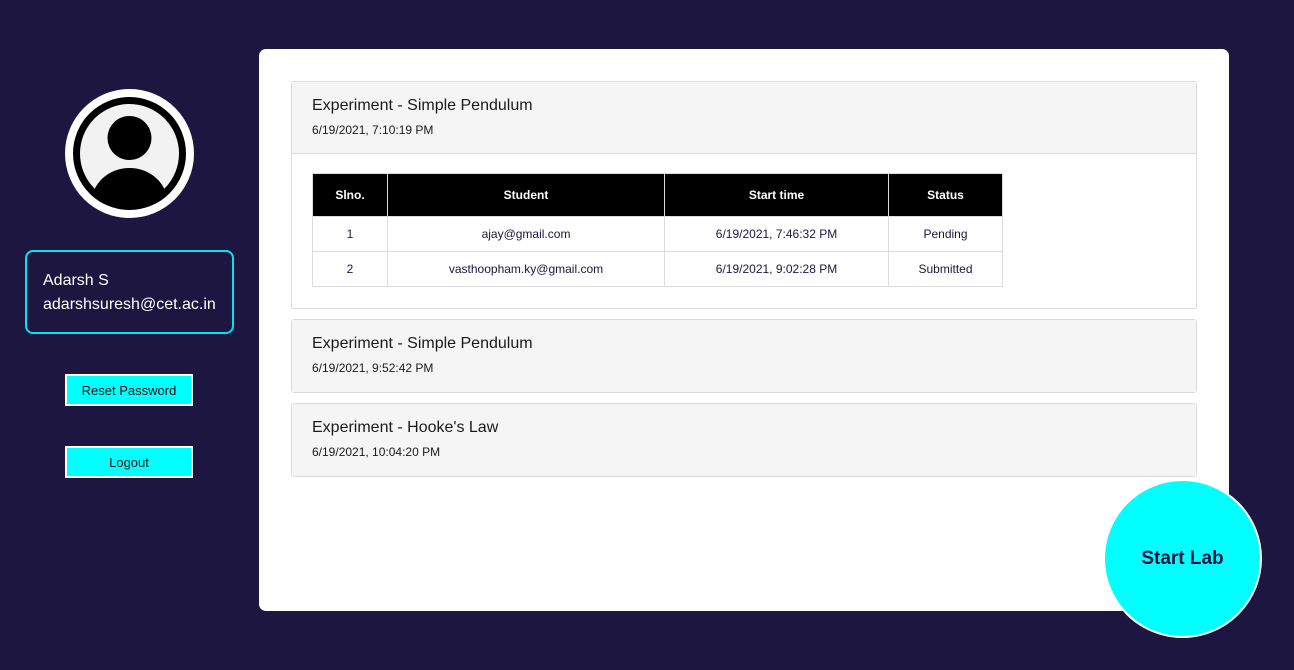 The image size is (1294, 670). What do you see at coordinates (526, 234) in the screenshot?
I see `cell-student: ajay@gmail.com` at bounding box center [526, 234].